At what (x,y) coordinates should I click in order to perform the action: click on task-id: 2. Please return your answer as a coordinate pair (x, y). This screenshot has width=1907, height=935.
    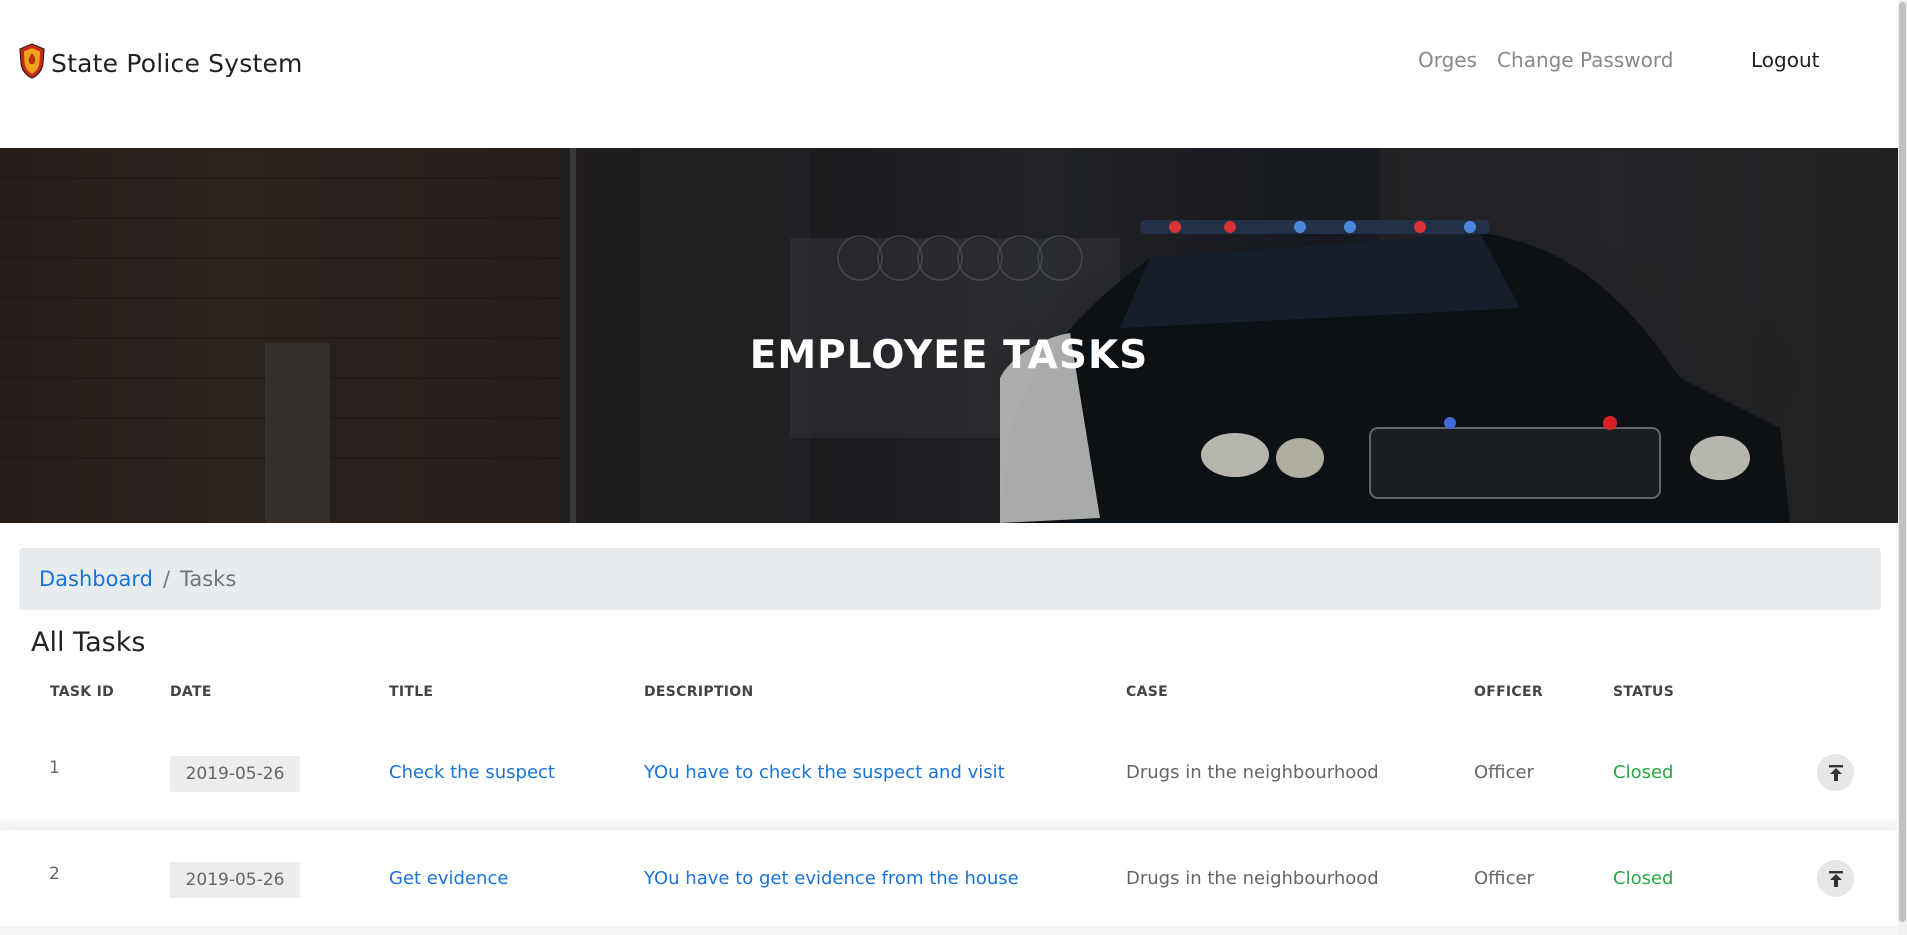
    Looking at the image, I should click on (54, 874).